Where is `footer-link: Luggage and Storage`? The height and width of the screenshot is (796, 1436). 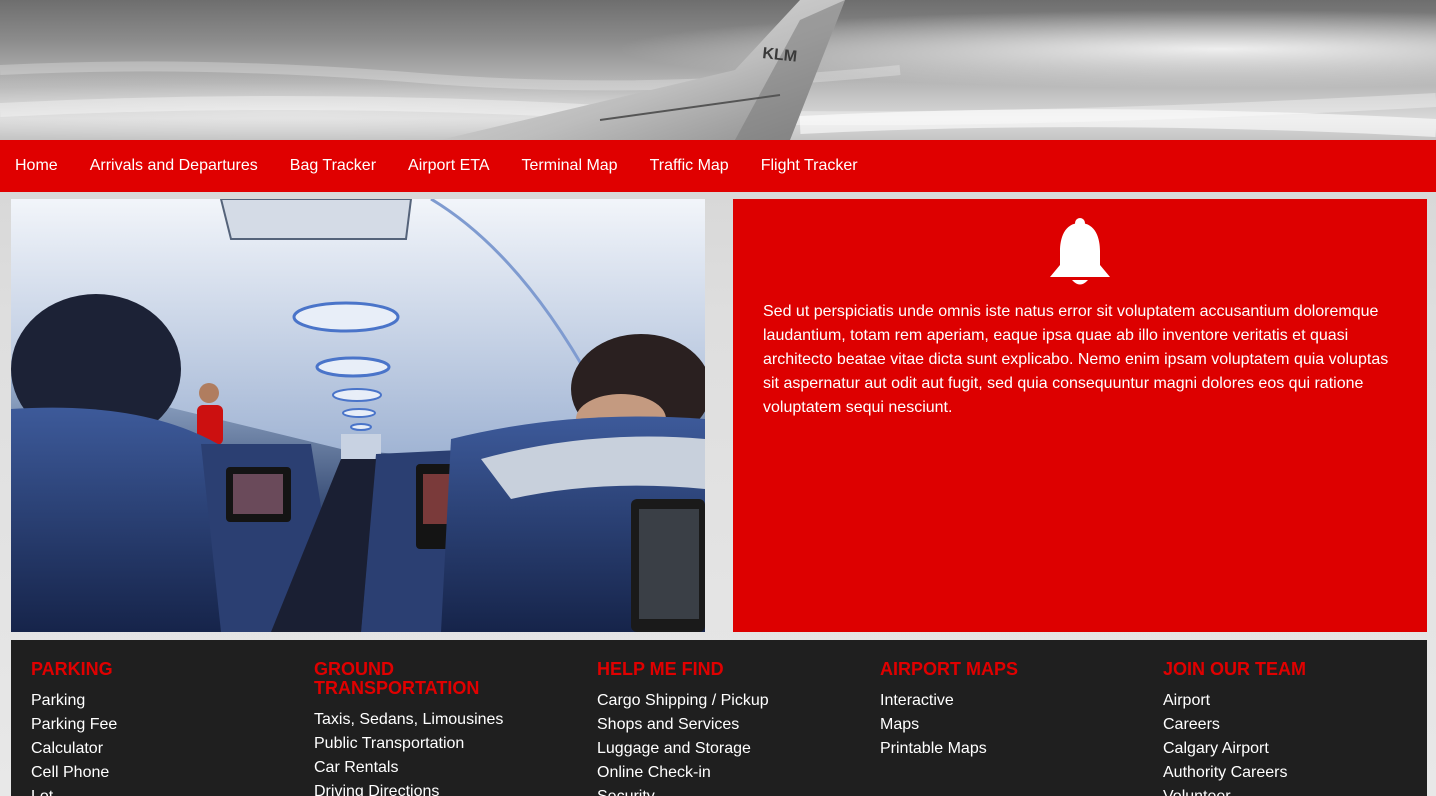
footer-link: Luggage and Storage is located at coordinates (727, 749).